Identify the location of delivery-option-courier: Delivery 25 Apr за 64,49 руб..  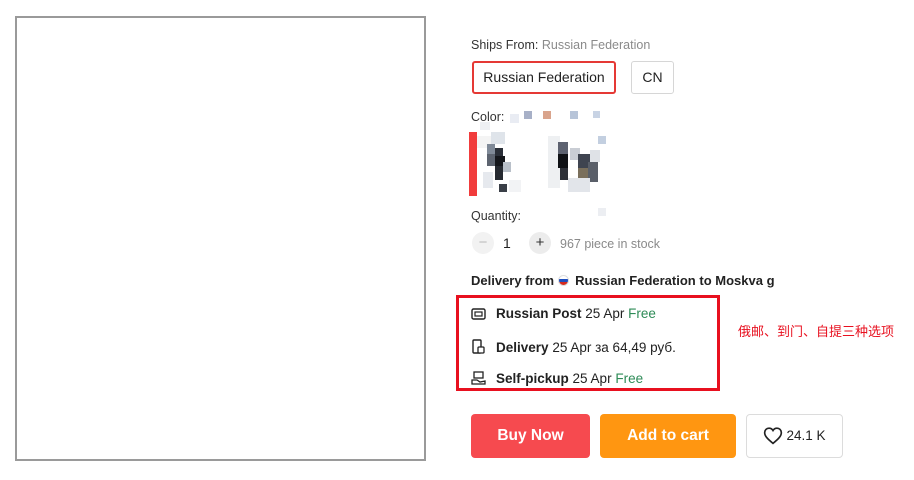
(573, 348).